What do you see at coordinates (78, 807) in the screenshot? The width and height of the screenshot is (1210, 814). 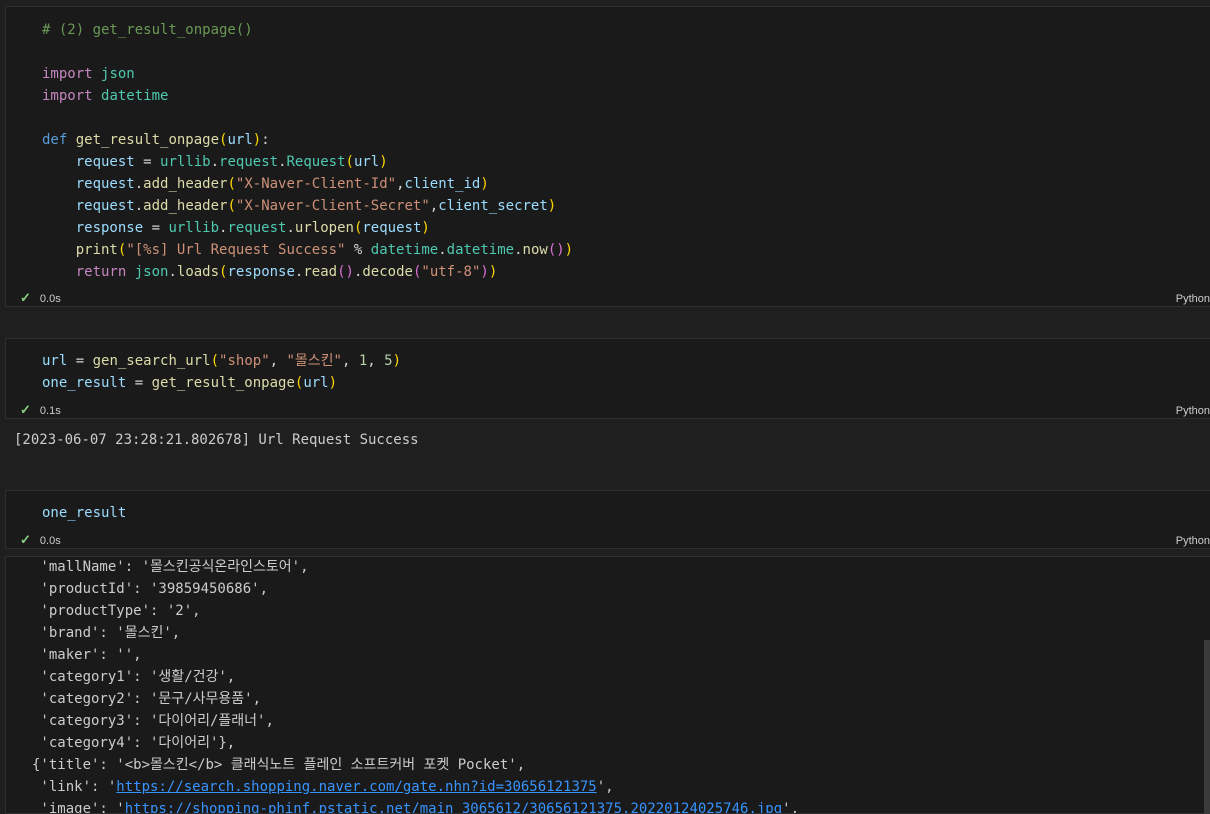 I see `token: 'image': '` at bounding box center [78, 807].